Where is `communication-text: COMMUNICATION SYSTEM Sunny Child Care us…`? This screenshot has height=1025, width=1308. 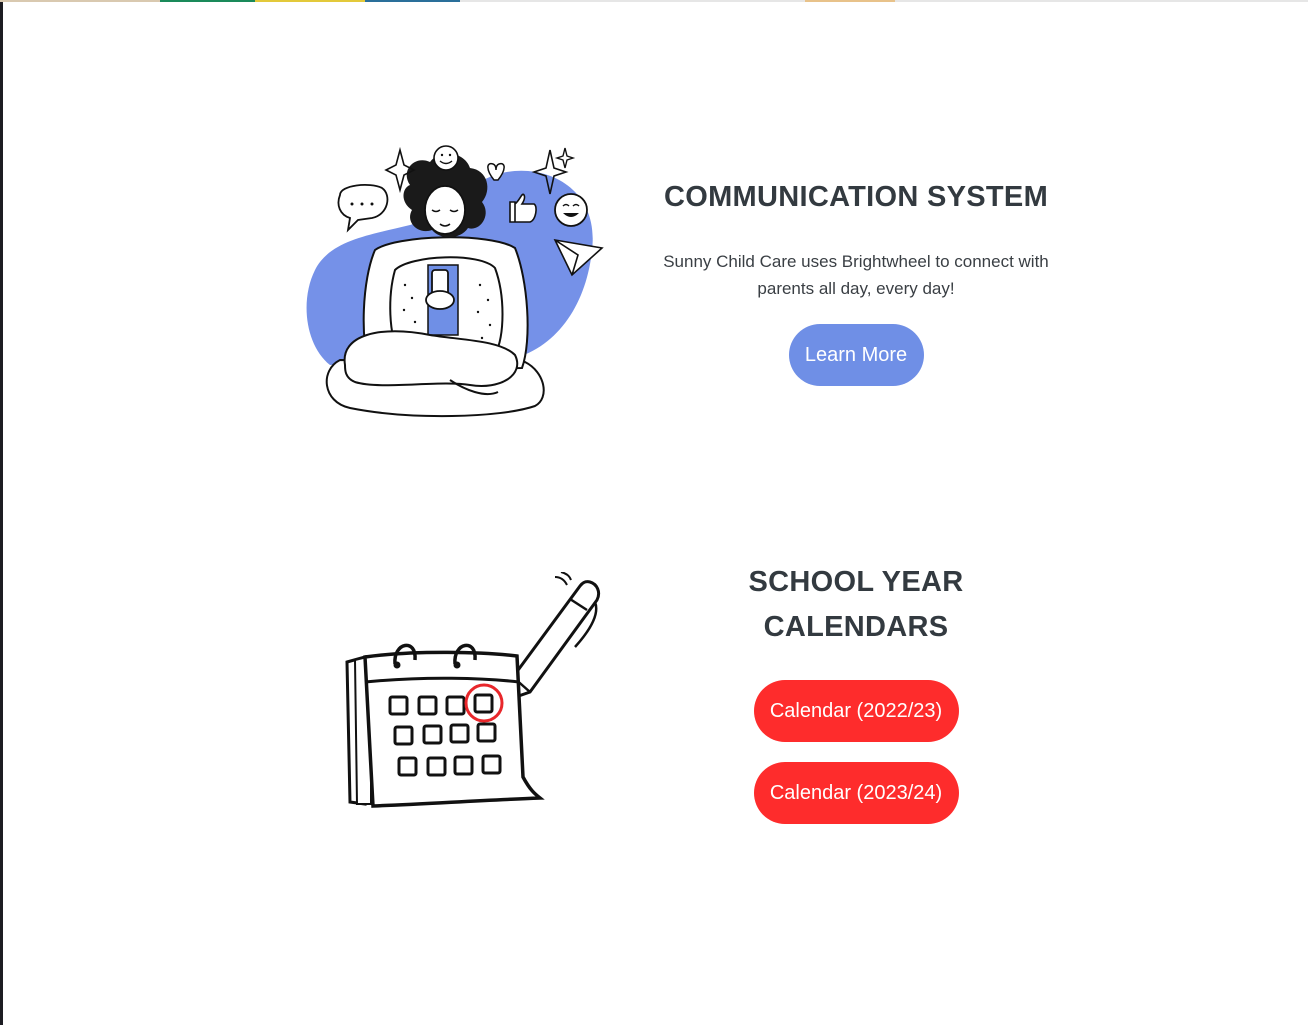 communication-text: COMMUNICATION SYSTEM Sunny Child Care us… is located at coordinates (856, 280).